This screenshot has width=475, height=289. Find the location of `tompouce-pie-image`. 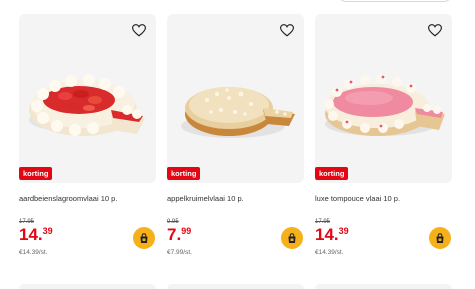

tompouce-pie-image is located at coordinates (384, 105).